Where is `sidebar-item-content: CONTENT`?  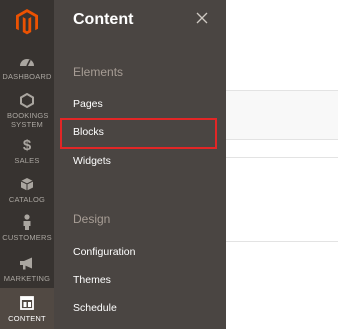 sidebar-item-content: CONTENT is located at coordinates (27, 308).